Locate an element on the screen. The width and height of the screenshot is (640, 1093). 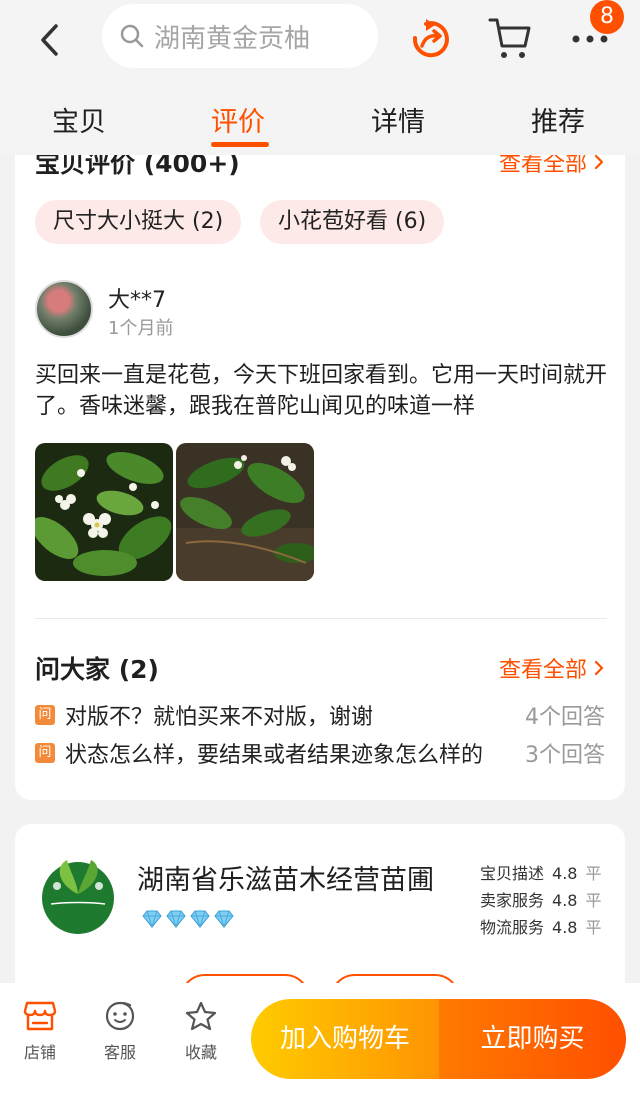
qa-item: 问 状态怎么样，要结果或者结果迹象怎么样的 3个回答 is located at coordinates (320, 753).